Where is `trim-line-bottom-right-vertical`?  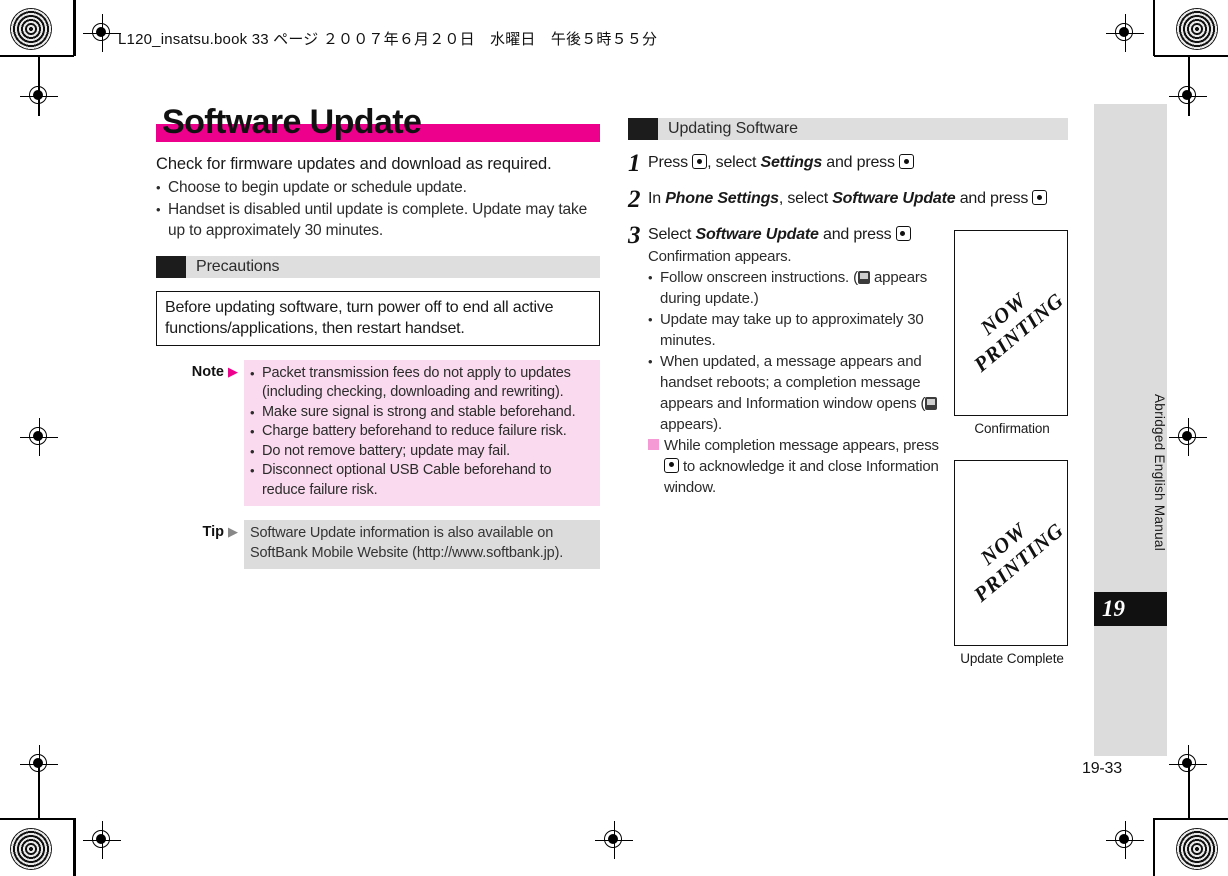 trim-line-bottom-right-vertical is located at coordinates (1154, 847).